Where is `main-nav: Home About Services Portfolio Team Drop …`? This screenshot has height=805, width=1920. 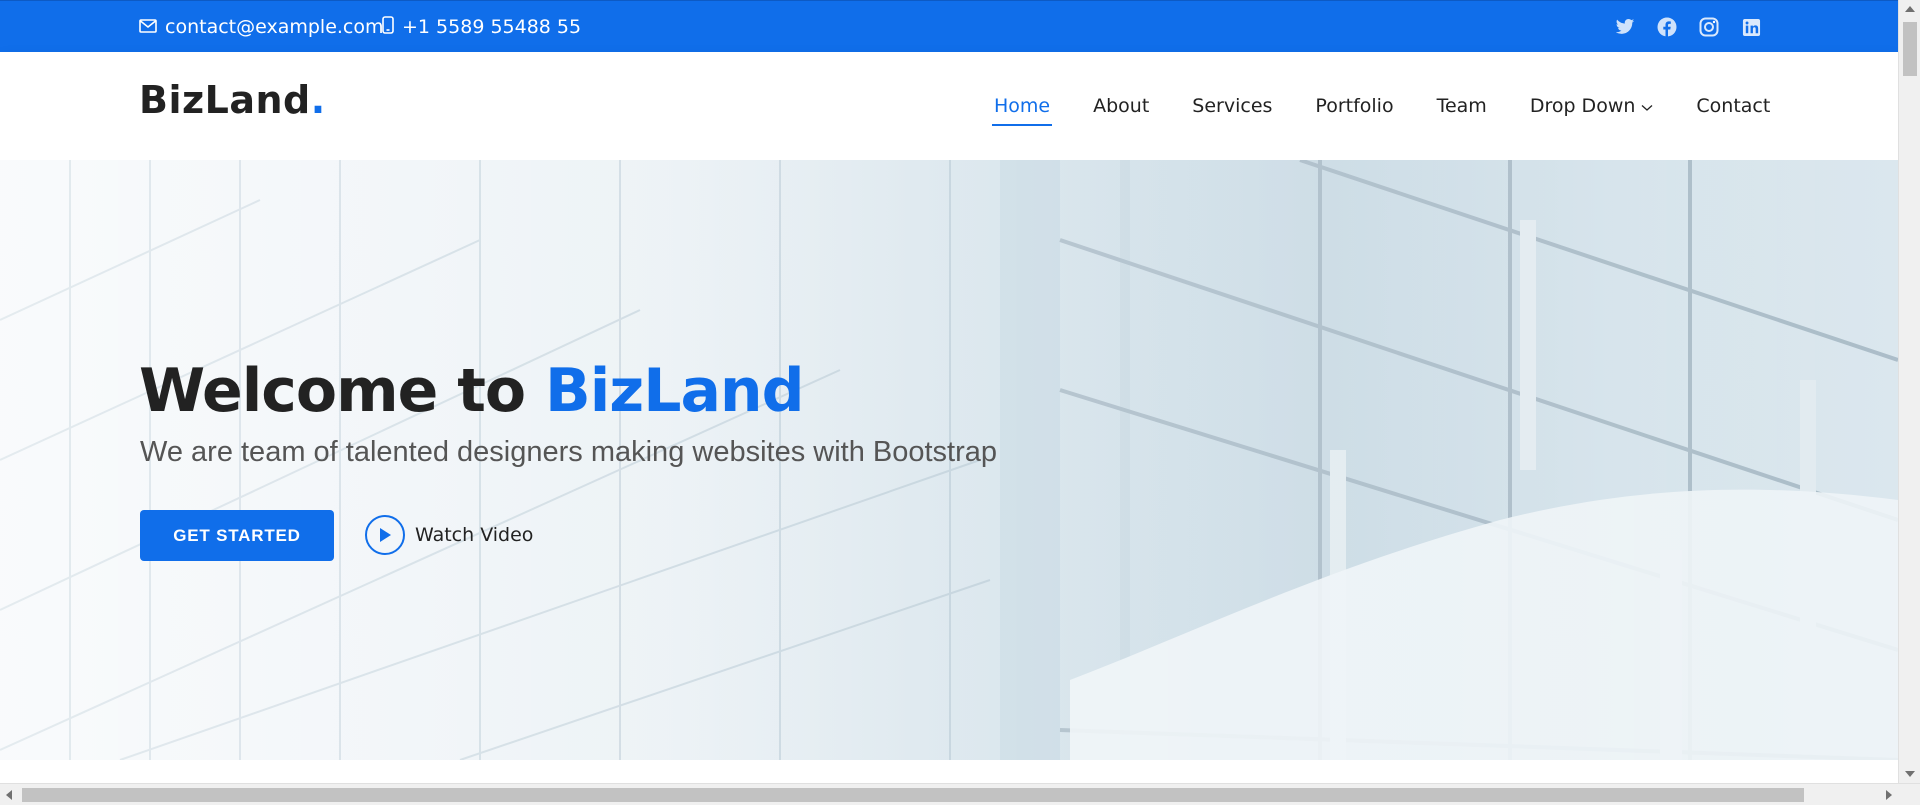
main-nav: Home About Services Portfolio Team Drop … is located at coordinates (1402, 106).